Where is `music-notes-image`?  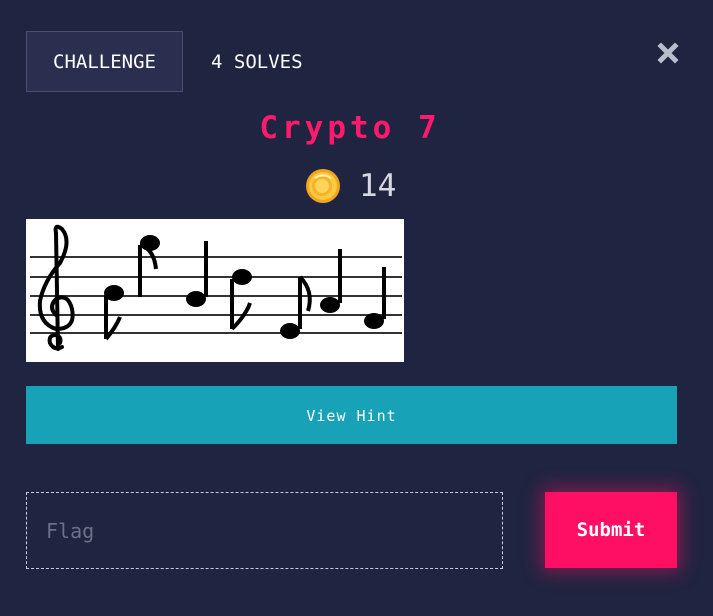 music-notes-image is located at coordinates (215, 290).